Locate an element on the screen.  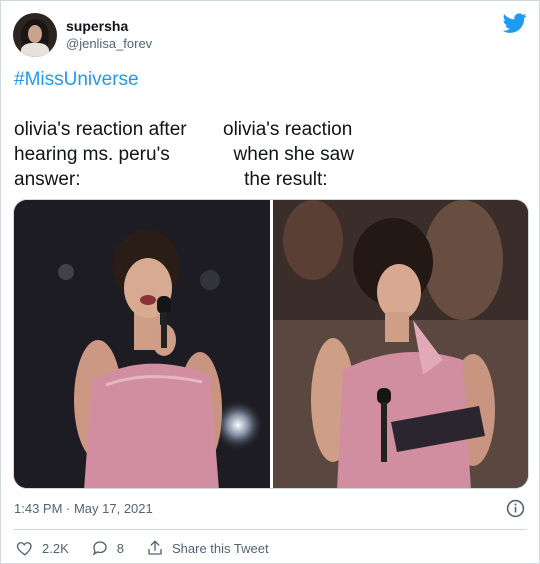
share-button: Share this Tweet is located at coordinates (207, 548).